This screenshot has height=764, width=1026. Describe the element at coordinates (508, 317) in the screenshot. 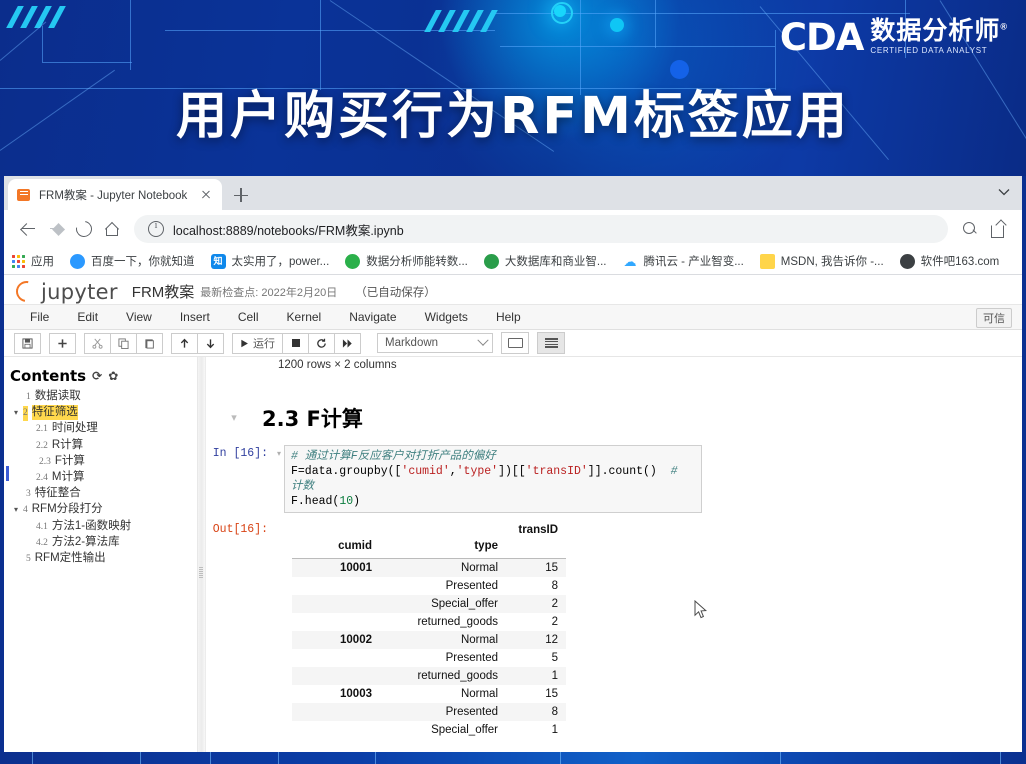

I see `menu-help: Help` at that location.